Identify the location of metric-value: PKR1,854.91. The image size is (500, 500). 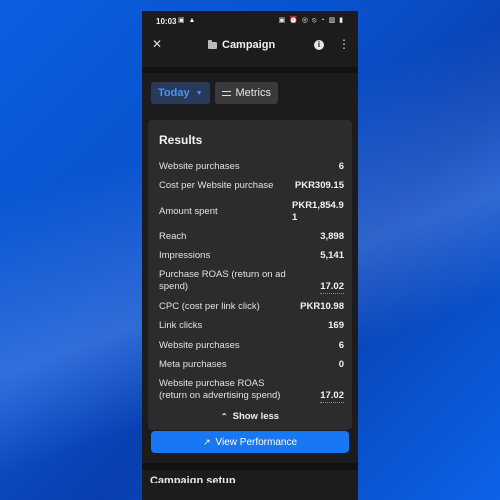
(318, 211).